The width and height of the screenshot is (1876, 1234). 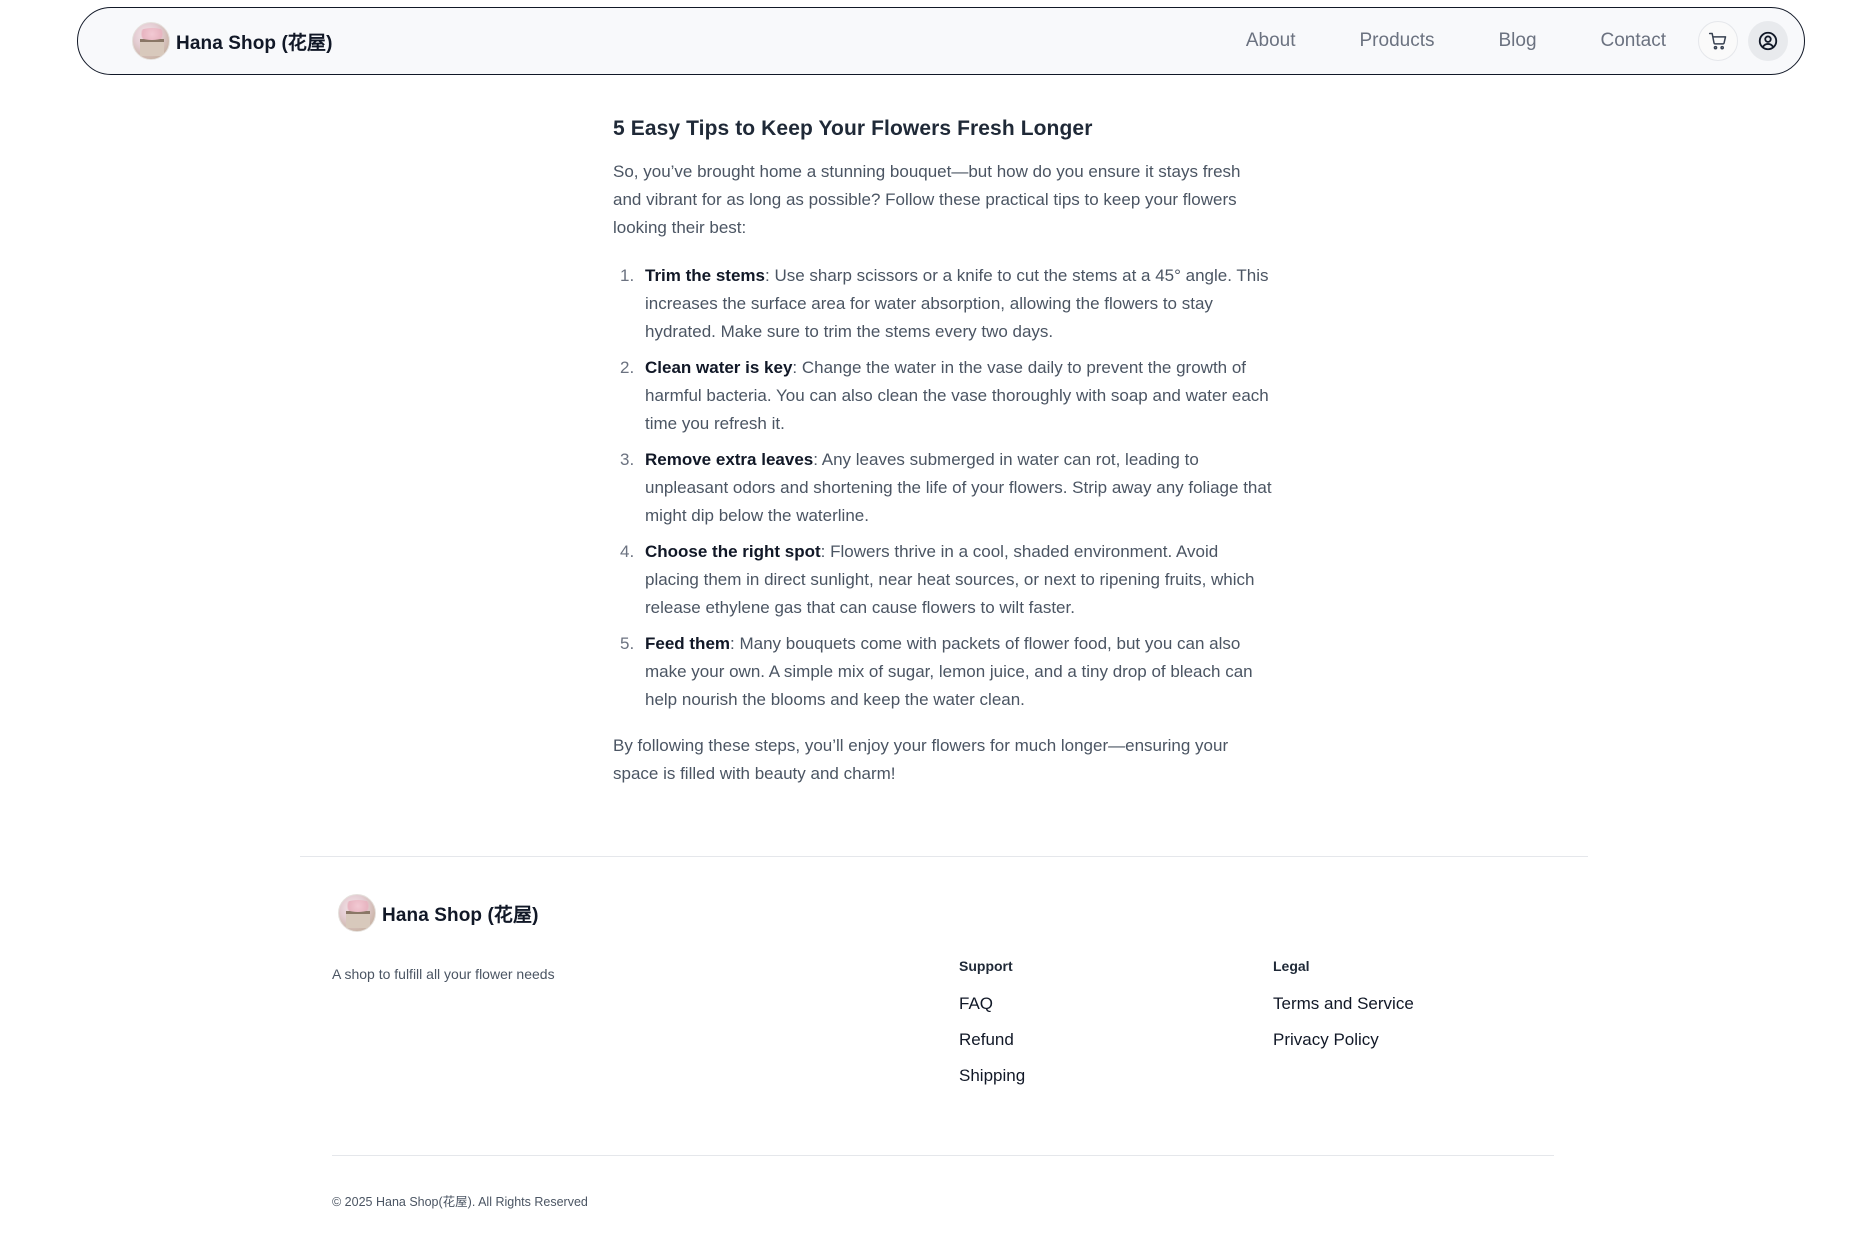 I want to click on cart-button, so click(x=1718, y=41).